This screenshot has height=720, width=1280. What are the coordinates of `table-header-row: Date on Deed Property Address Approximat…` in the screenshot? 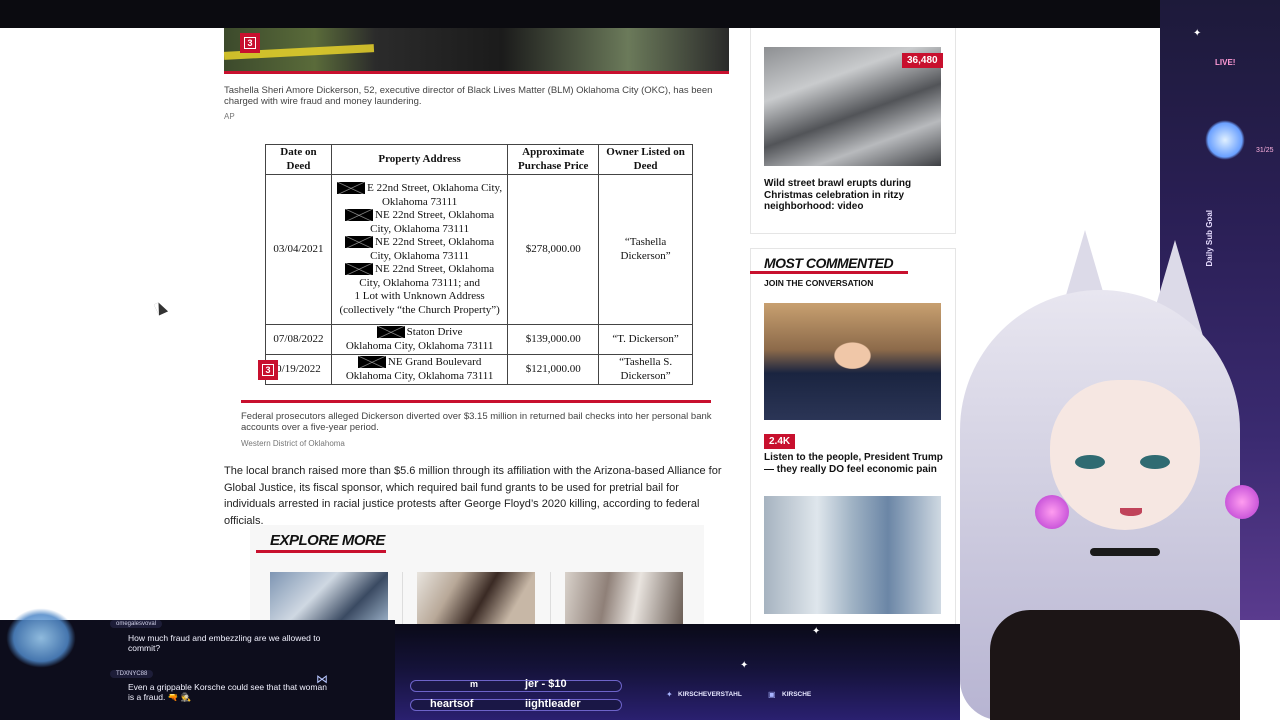 It's located at (479, 159).